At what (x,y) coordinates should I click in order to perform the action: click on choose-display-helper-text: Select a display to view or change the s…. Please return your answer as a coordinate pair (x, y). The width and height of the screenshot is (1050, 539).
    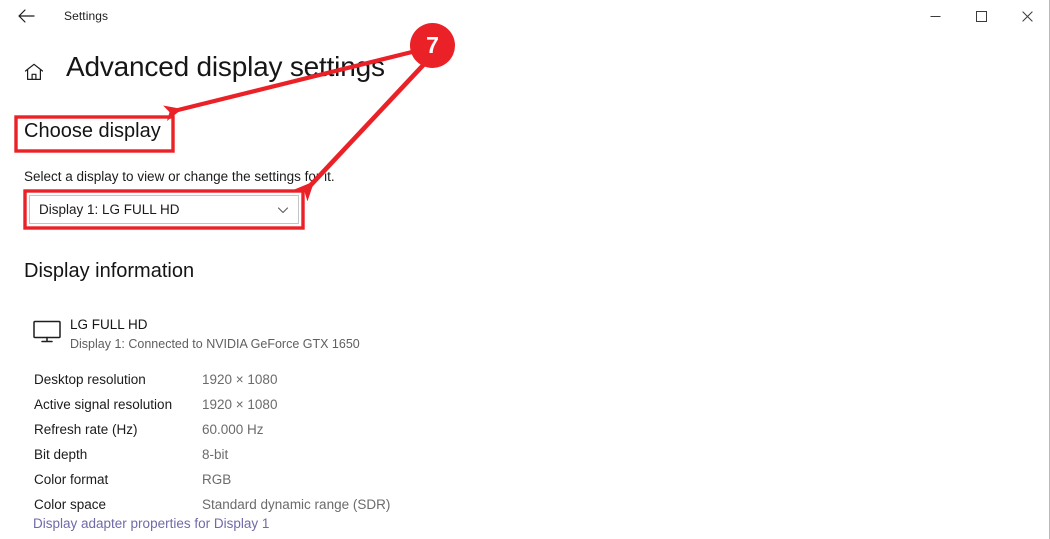
    Looking at the image, I should click on (179, 176).